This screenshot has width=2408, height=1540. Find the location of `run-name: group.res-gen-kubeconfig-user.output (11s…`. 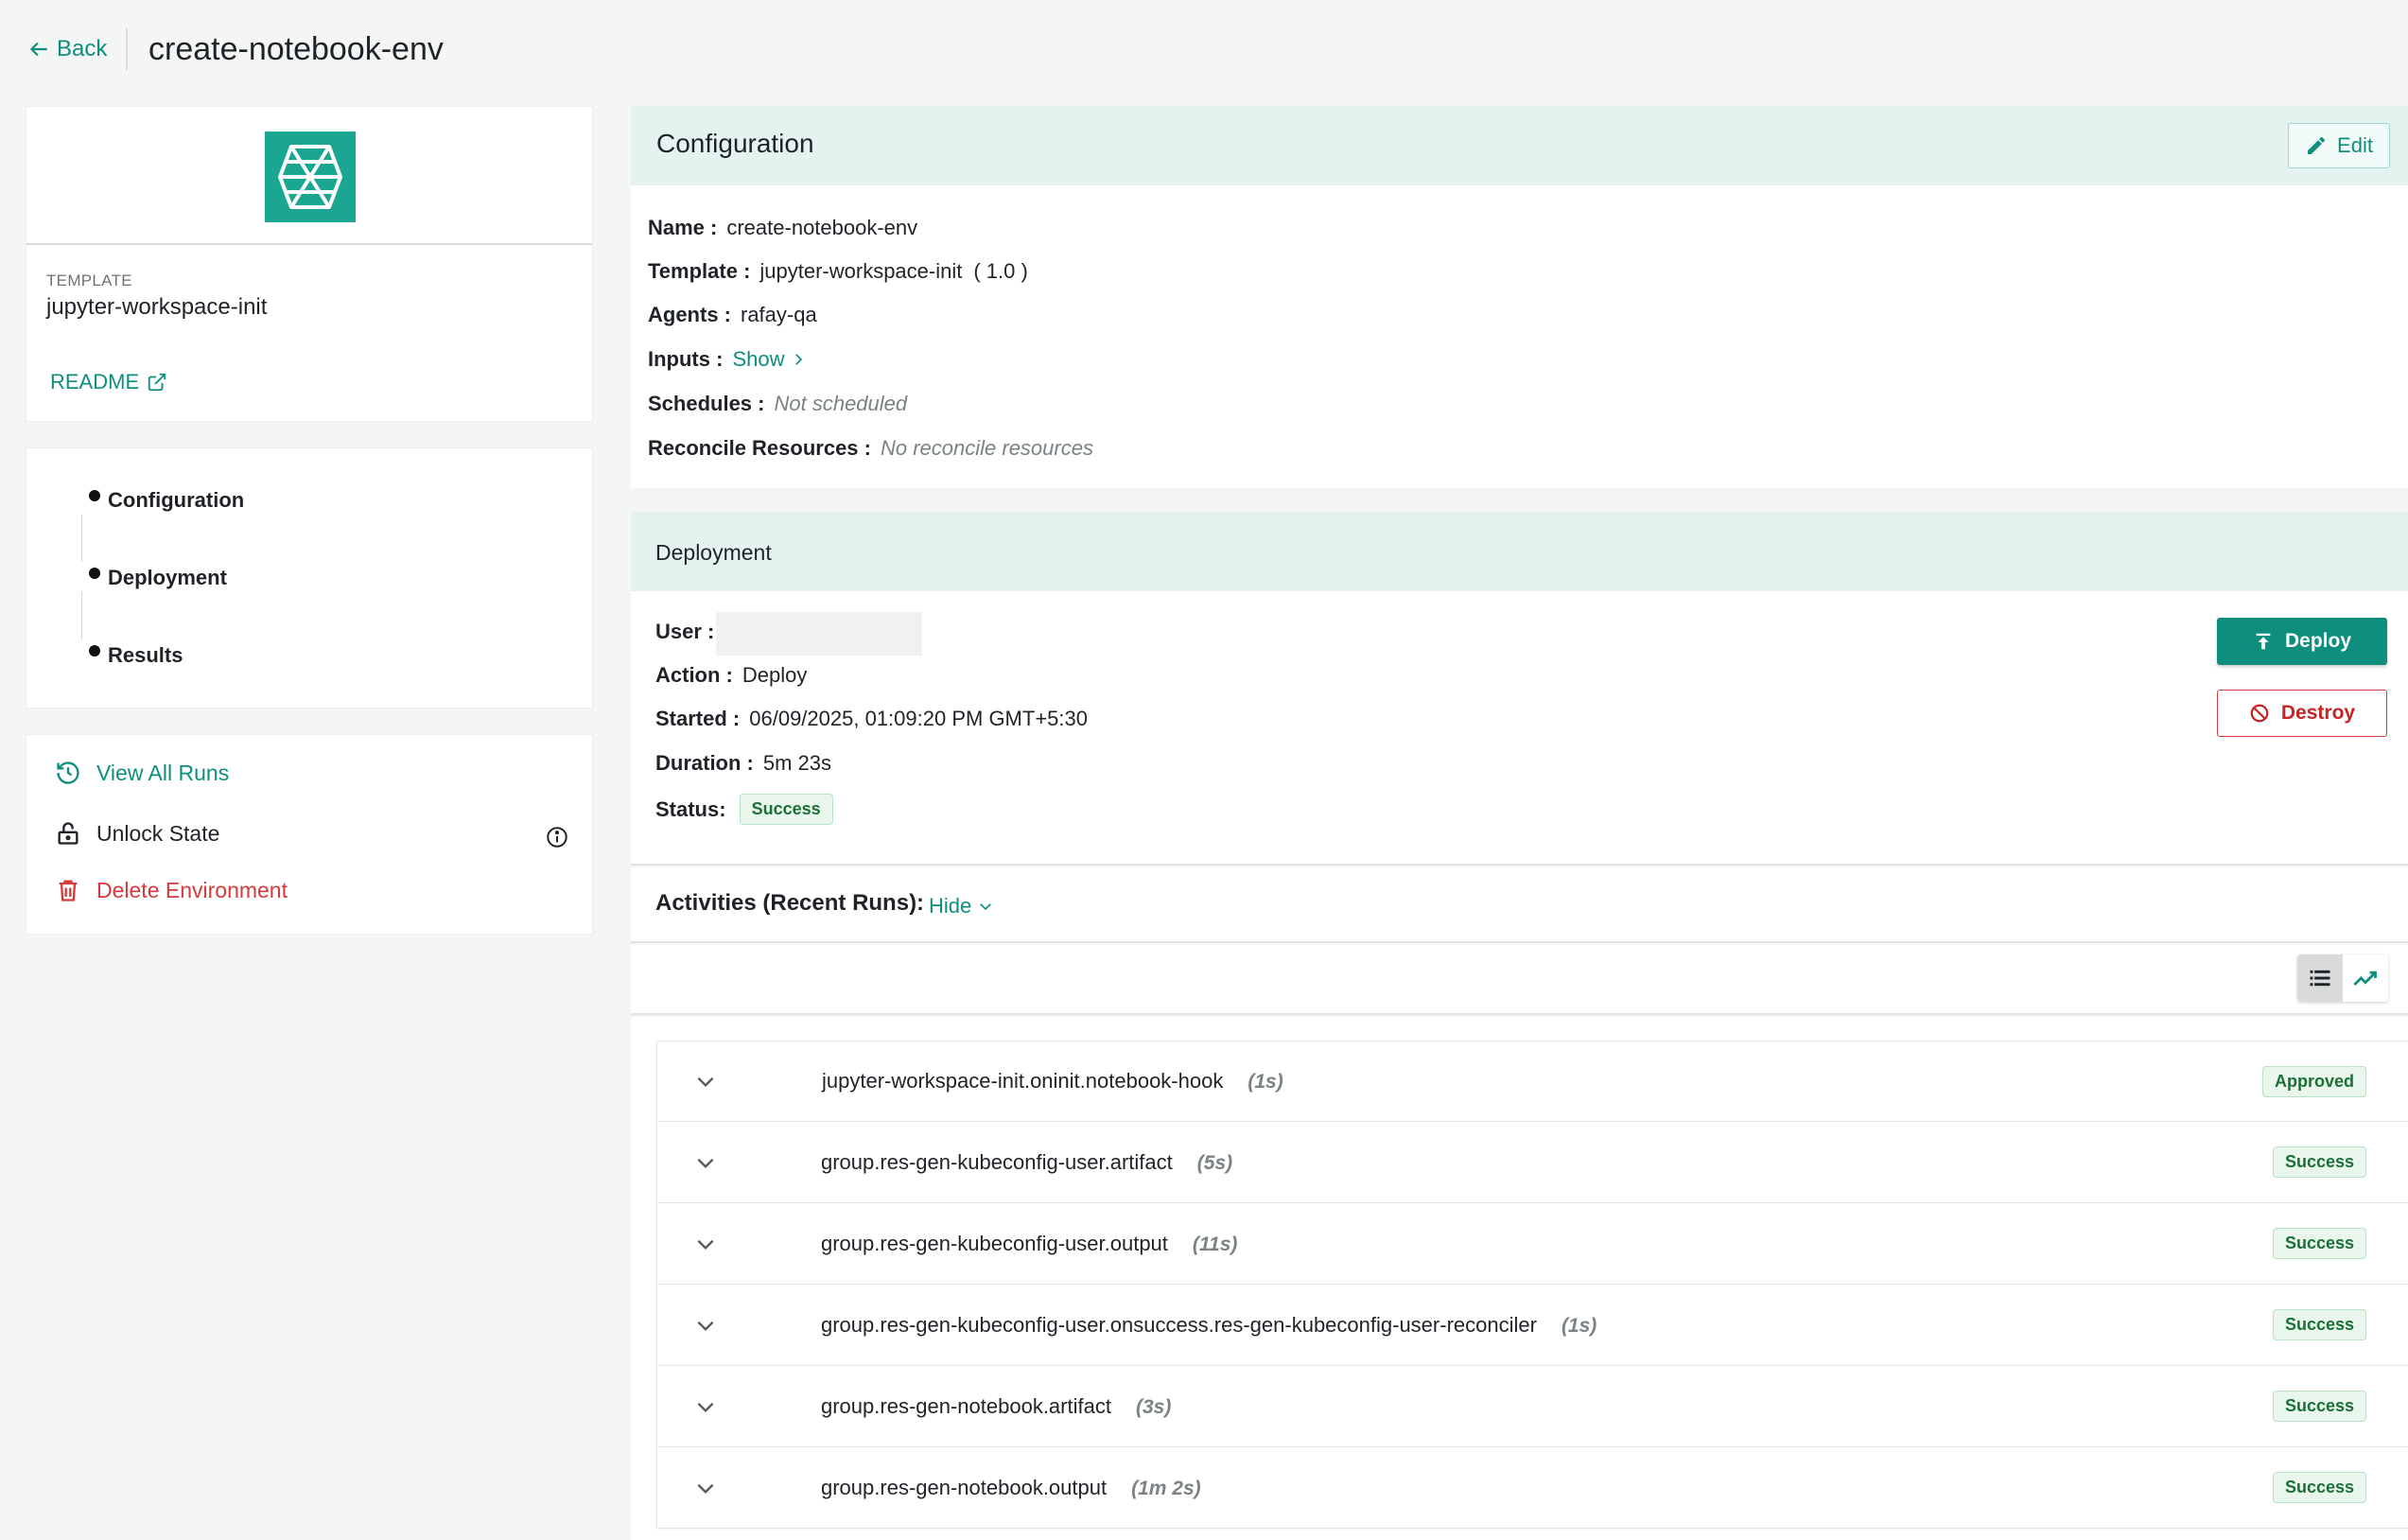

run-name: group.res-gen-kubeconfig-user.output (11s… is located at coordinates (1029, 1244).